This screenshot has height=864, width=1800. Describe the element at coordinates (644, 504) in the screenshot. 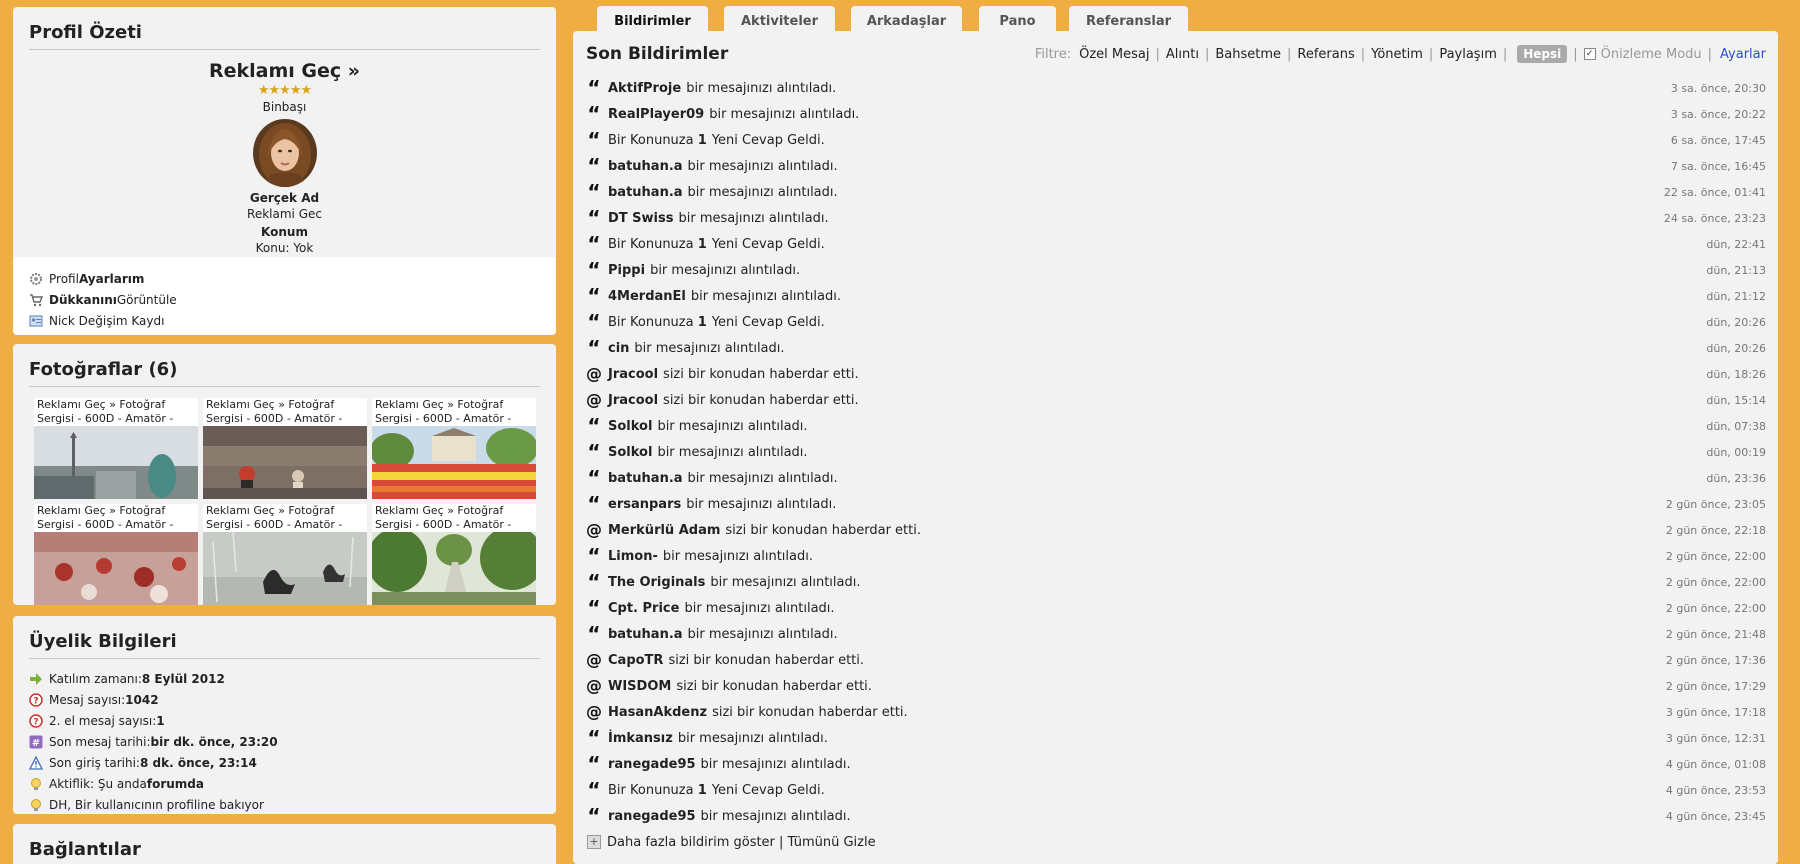

I see `notification-user: ersanpars` at that location.